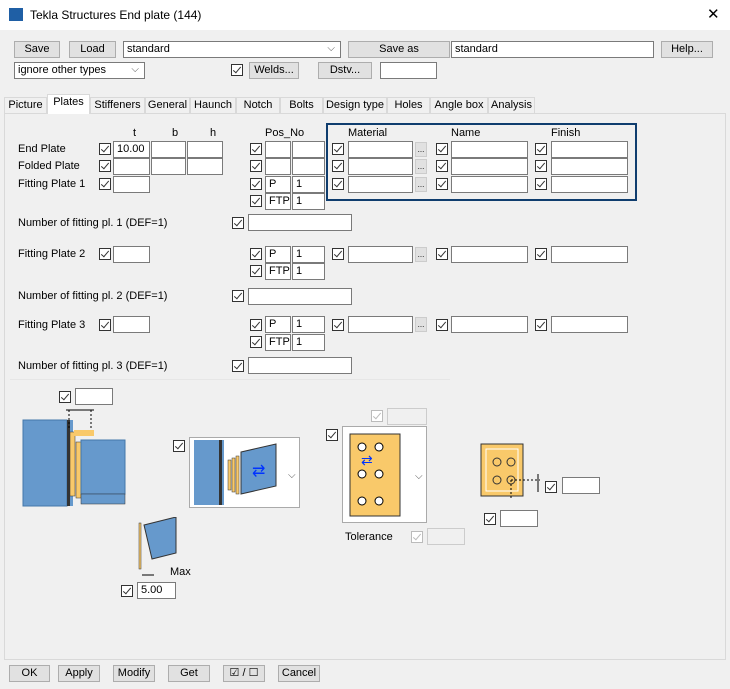  What do you see at coordinates (490, 519) in the screenshot?
I see `horizontal-edge-checkbox` at bounding box center [490, 519].